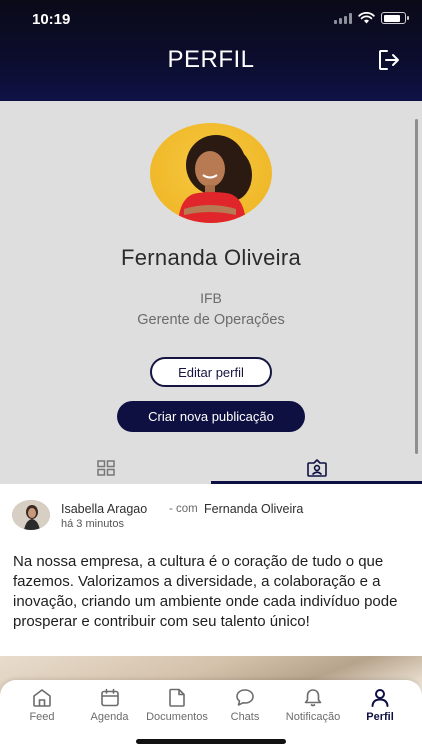 Image resolution: width=422 pixels, height=750 pixels. I want to click on profile-photo, so click(215, 179).